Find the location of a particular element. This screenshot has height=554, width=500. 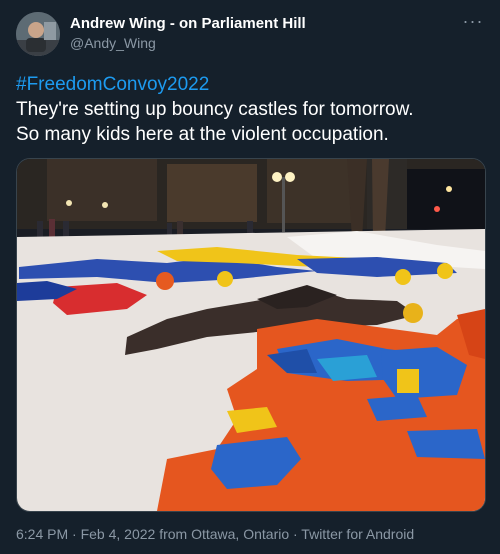

display-name: Andrew Wing - on Parliament Hill is located at coordinates (188, 24).